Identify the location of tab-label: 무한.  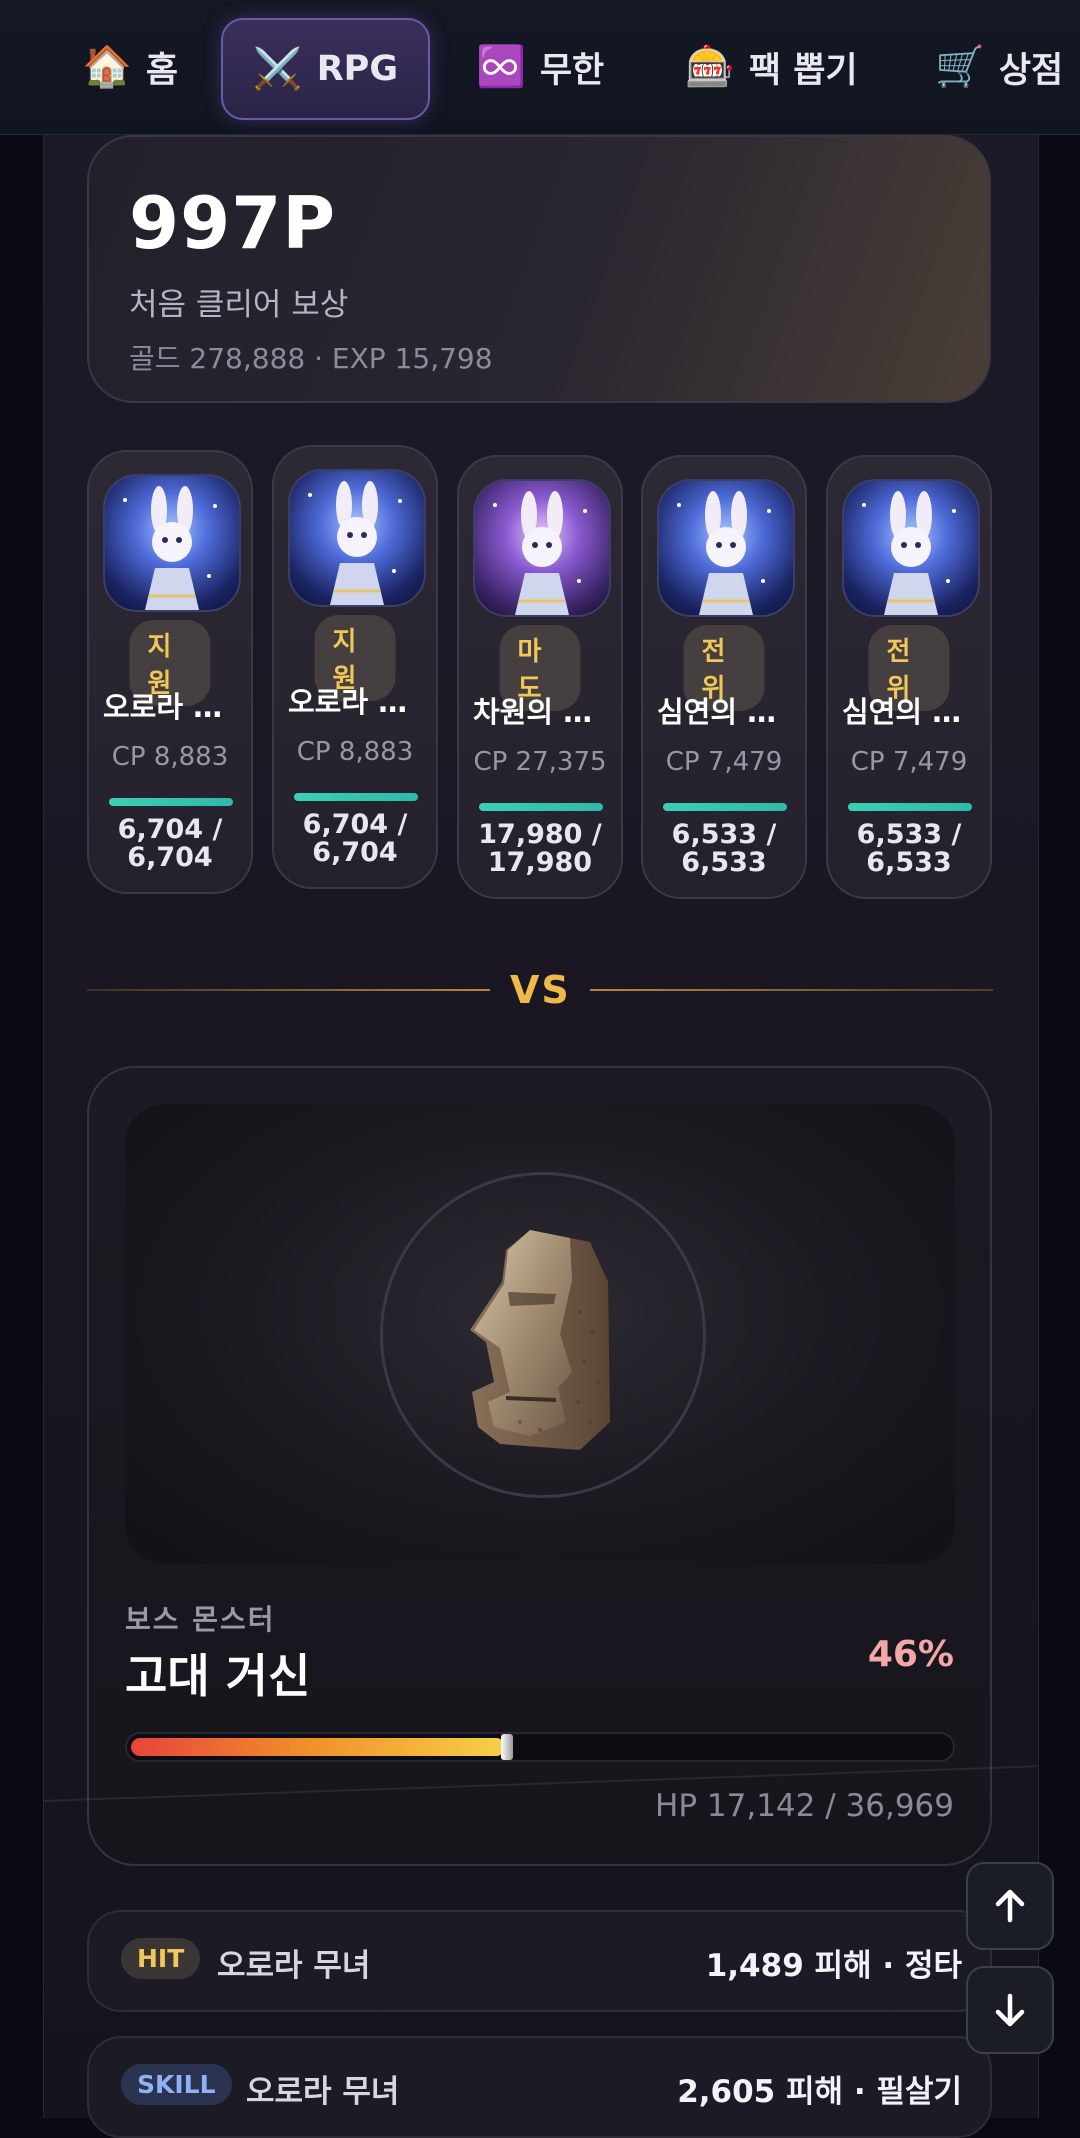
(572, 70).